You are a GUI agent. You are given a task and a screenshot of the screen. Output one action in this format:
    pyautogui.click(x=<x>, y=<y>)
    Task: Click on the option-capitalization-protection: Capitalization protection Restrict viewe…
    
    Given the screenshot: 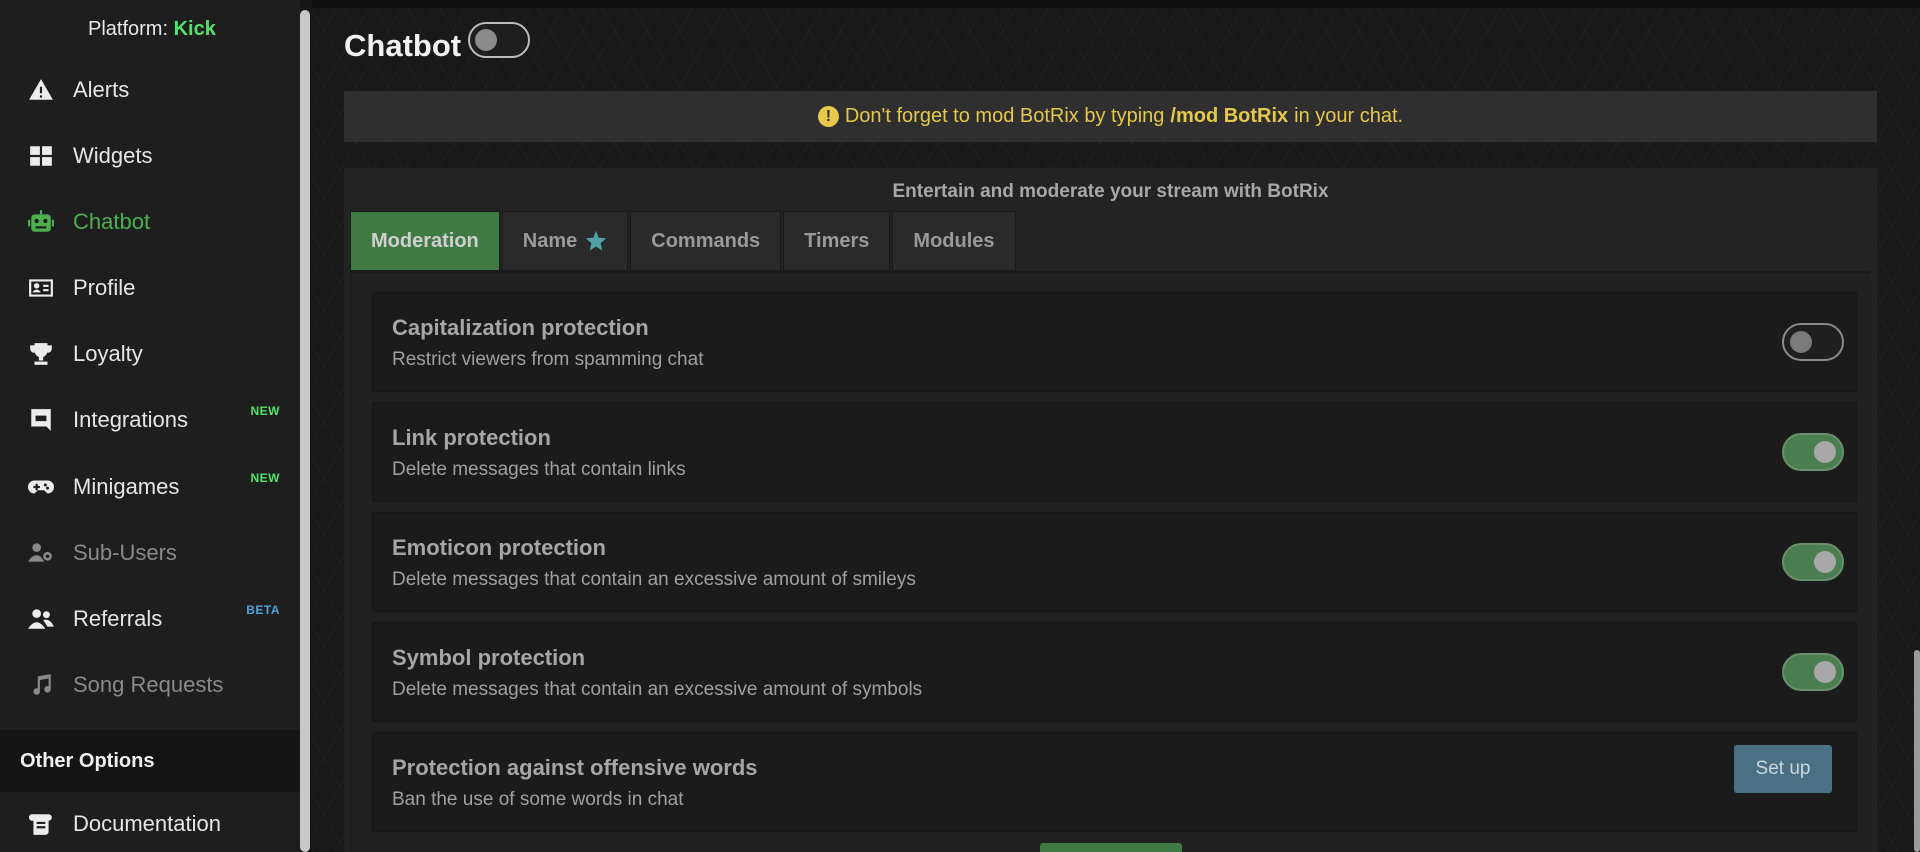 What is the action you would take?
    pyautogui.click(x=1114, y=342)
    